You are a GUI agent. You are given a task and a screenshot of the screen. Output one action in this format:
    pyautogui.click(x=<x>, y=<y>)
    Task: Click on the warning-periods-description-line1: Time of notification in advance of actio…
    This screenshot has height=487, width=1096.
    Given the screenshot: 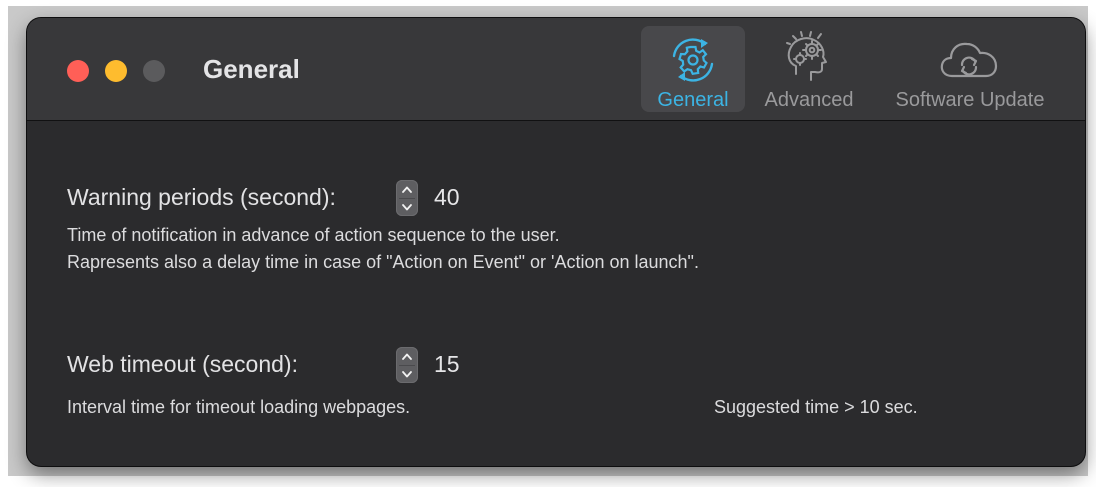 What is the action you would take?
    pyautogui.click(x=313, y=235)
    